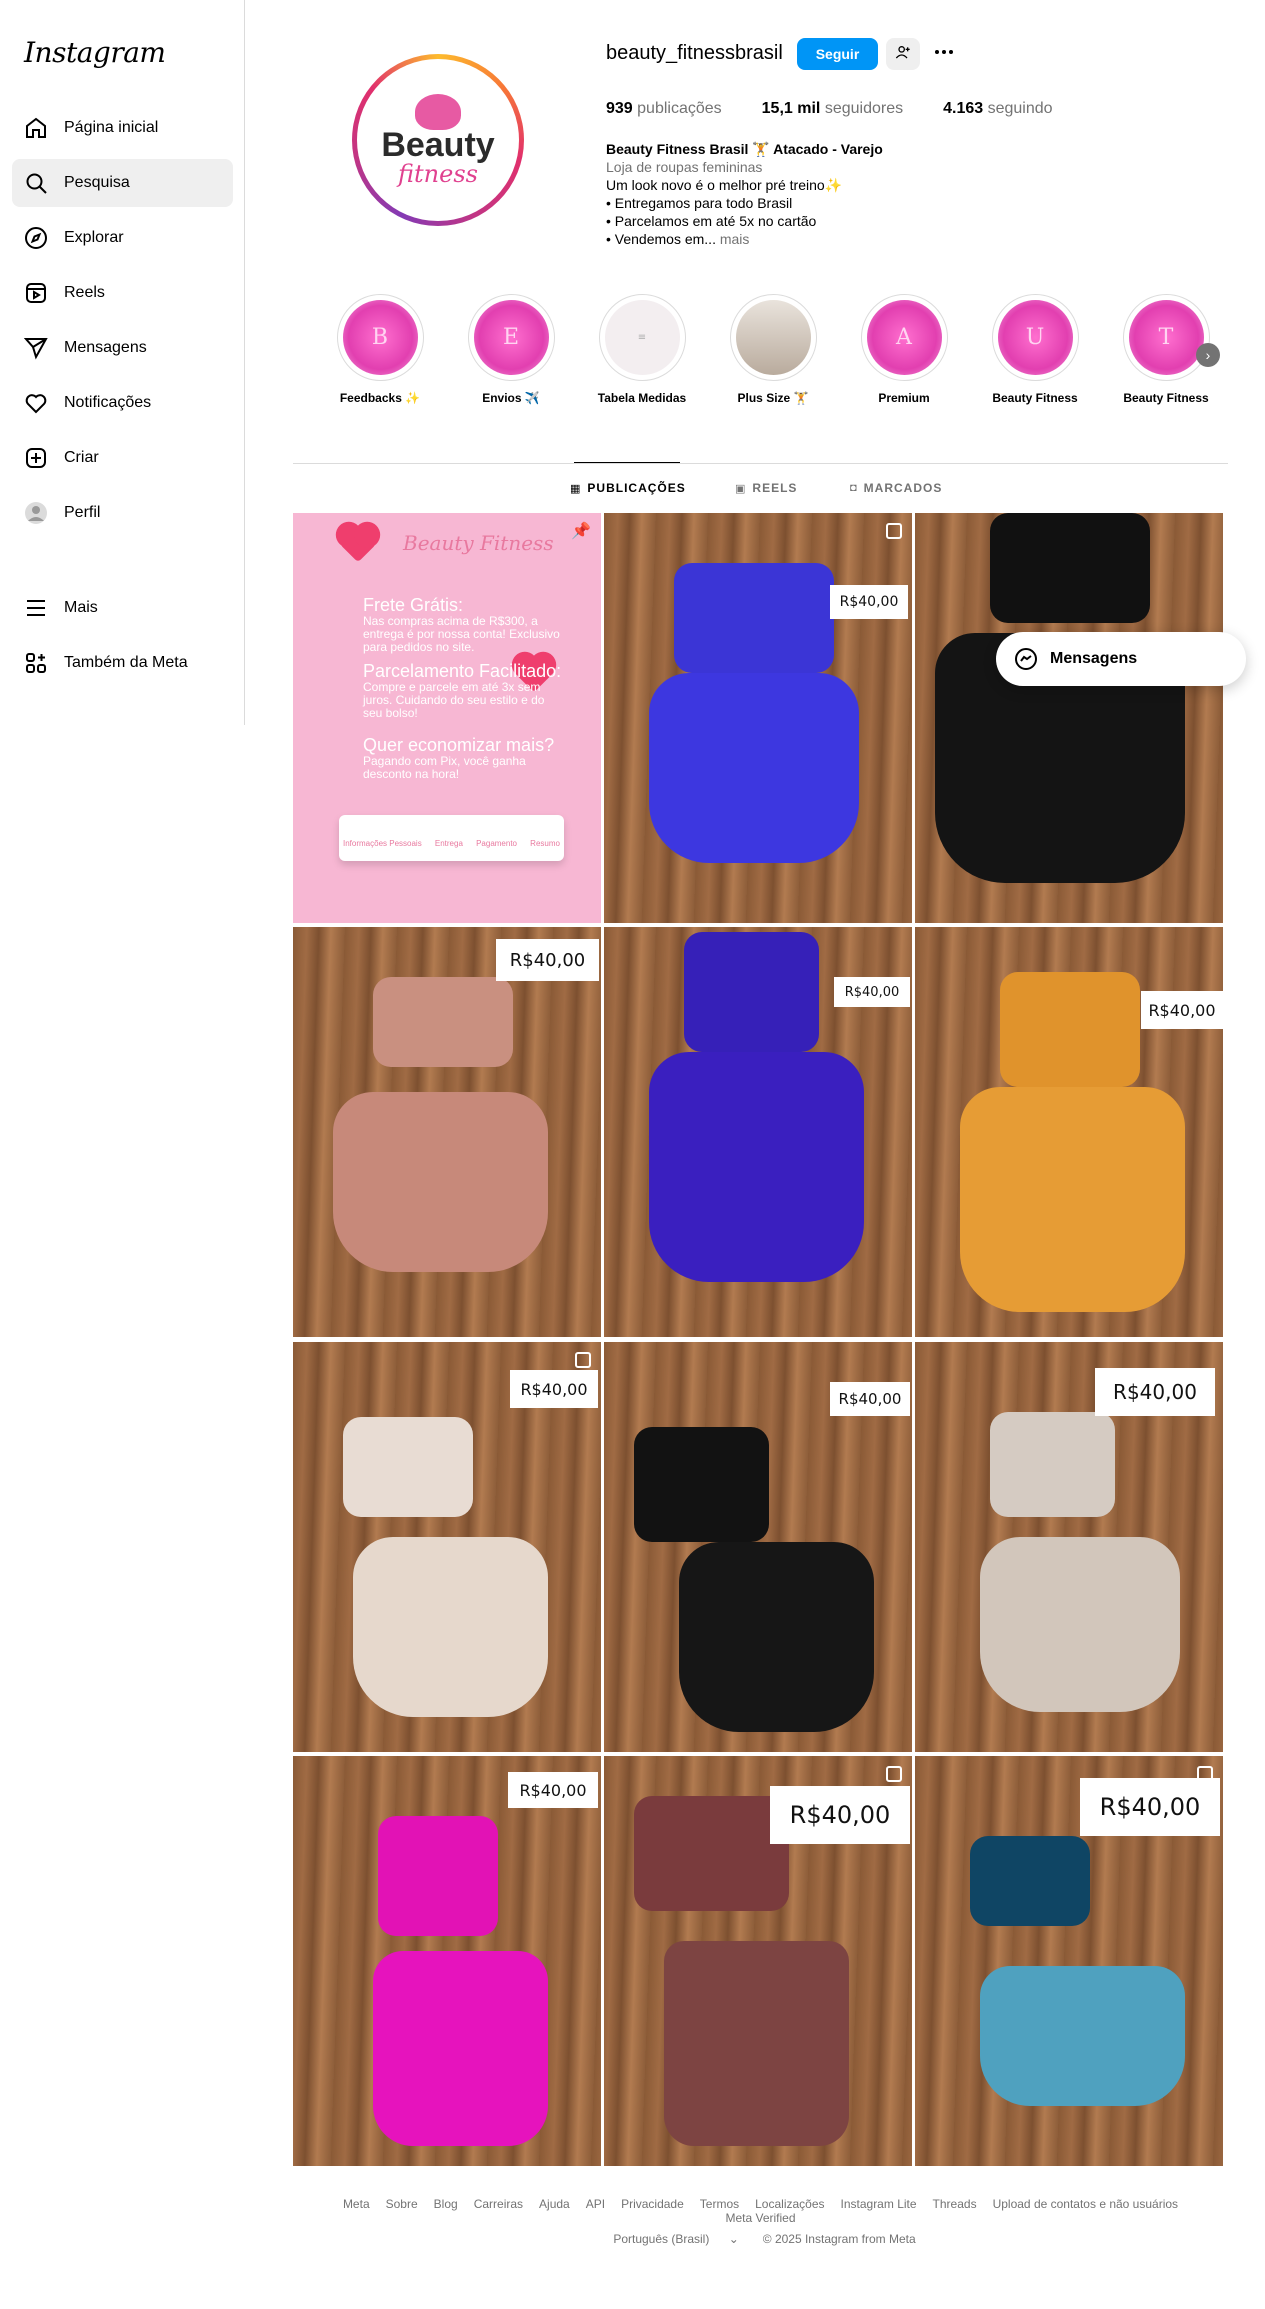 The image size is (1265, 2309). Describe the element at coordinates (448, 843) in the screenshot. I see `step-label: Entrega` at that location.